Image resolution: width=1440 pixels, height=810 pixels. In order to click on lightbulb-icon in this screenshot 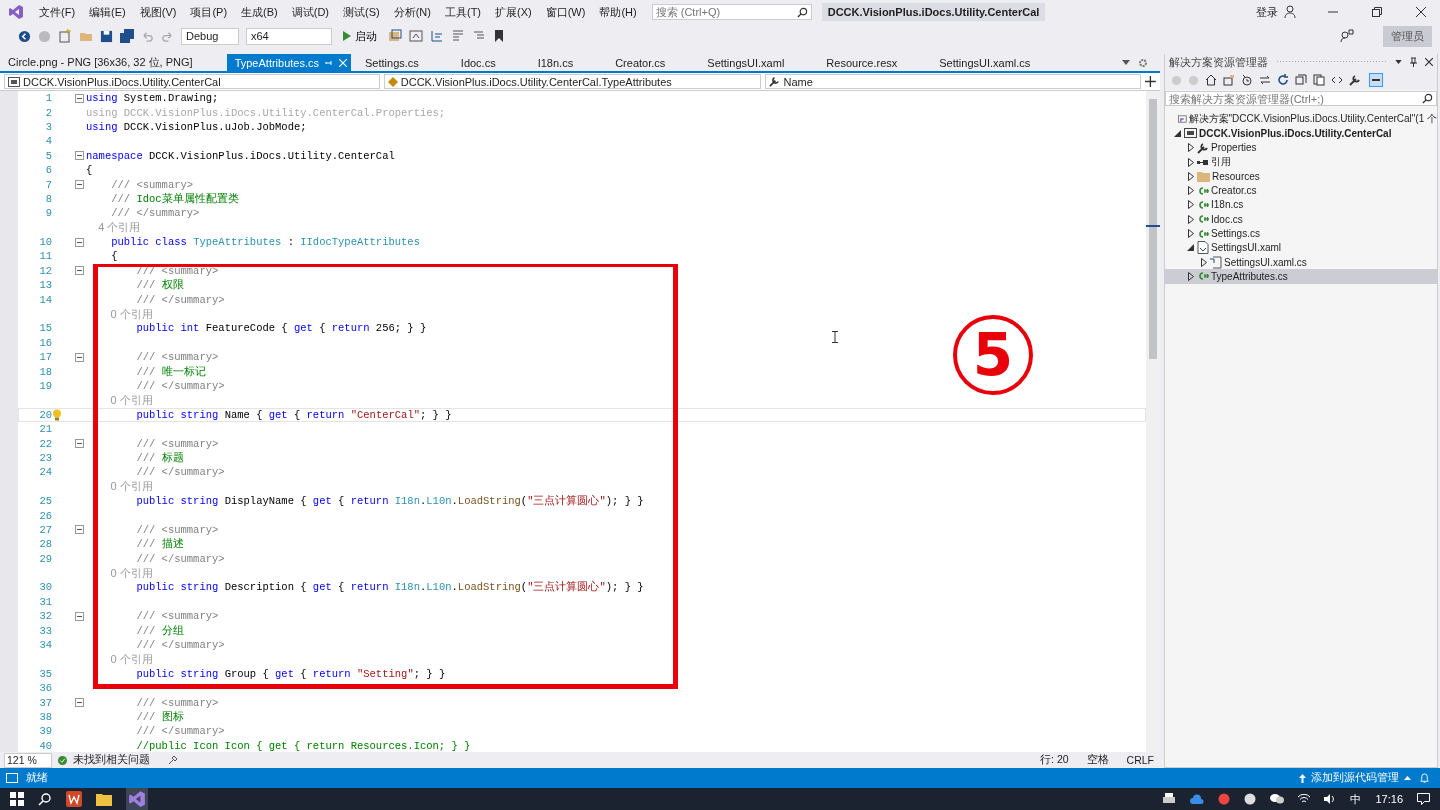, I will do `click(57, 414)`.